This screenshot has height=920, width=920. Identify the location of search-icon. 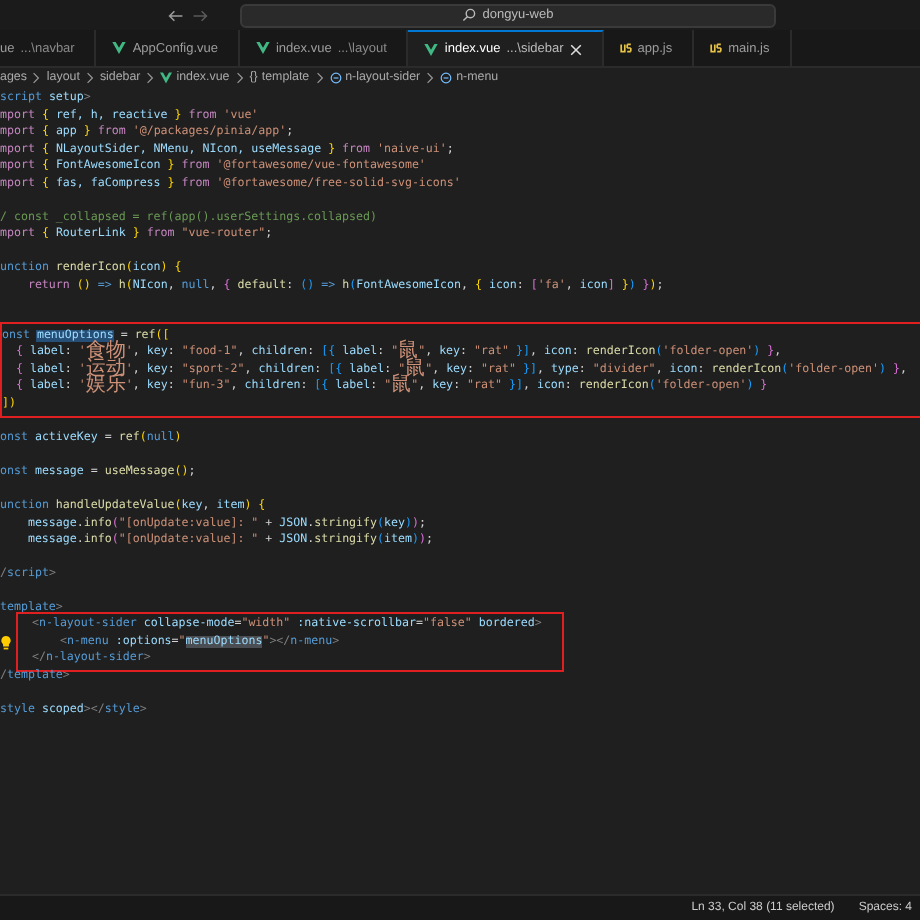
(469, 15).